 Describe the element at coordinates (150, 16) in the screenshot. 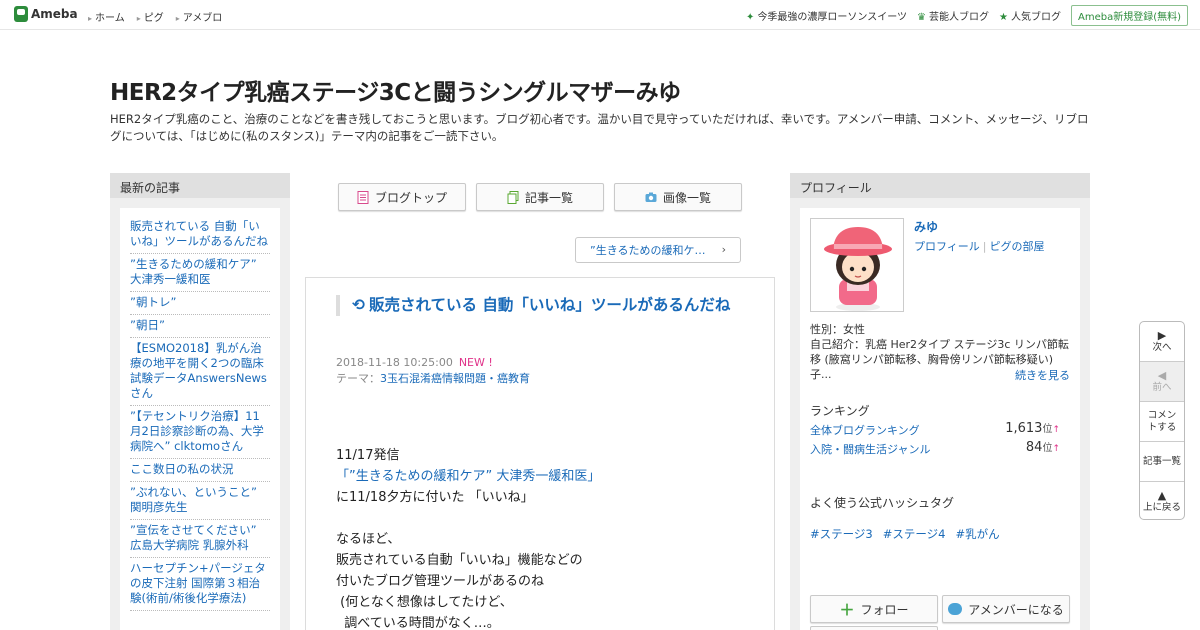

I see `top-nav-pigg: ピグ` at that location.